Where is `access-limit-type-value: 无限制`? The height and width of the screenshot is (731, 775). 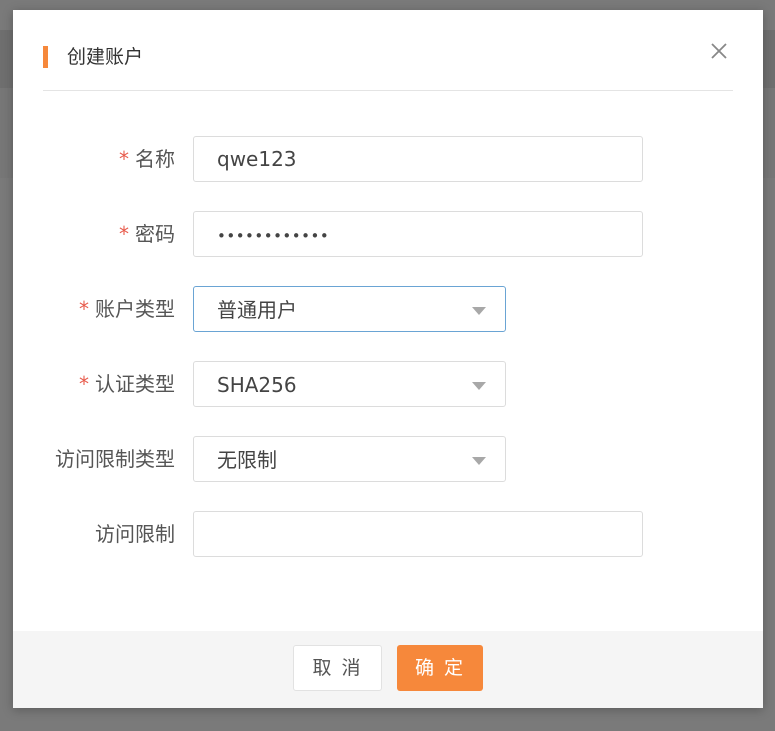
access-limit-type-value: 无限制 is located at coordinates (247, 460).